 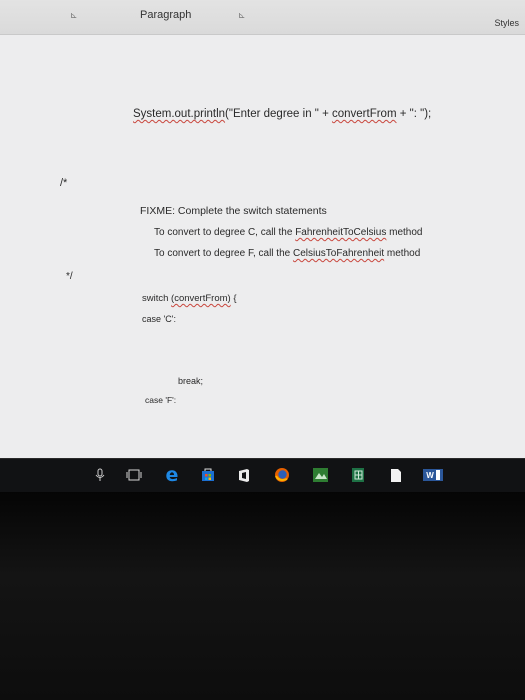 What do you see at coordinates (364, 114) in the screenshot?
I see `println-var: convertFrom` at bounding box center [364, 114].